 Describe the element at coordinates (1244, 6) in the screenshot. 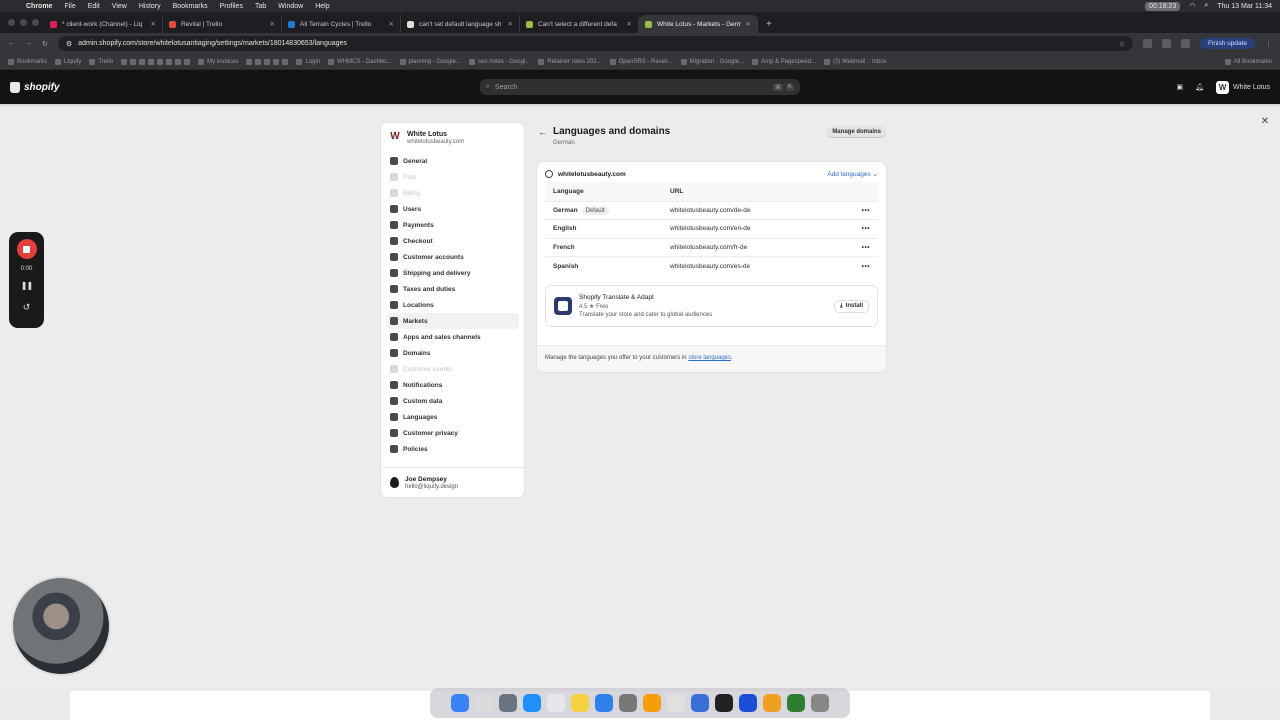

I see `datetime: Thu 13 Mar 11:34` at that location.